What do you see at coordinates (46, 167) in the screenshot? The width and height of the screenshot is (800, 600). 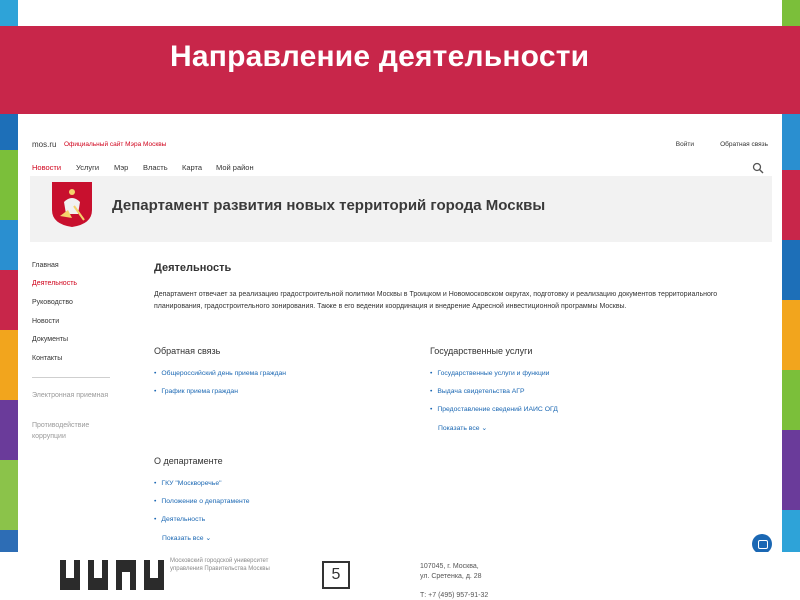 I see `nav-item-news: Новости` at bounding box center [46, 167].